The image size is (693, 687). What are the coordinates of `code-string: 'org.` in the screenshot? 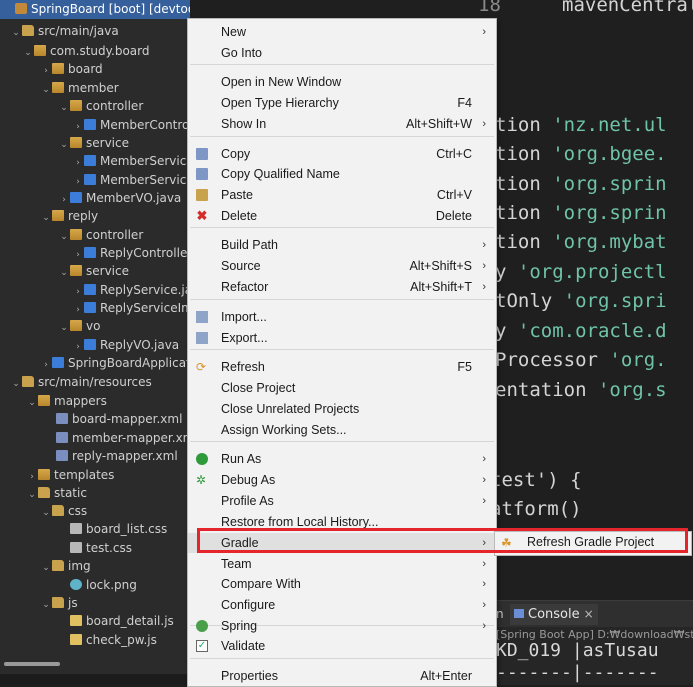 It's located at (638, 360).